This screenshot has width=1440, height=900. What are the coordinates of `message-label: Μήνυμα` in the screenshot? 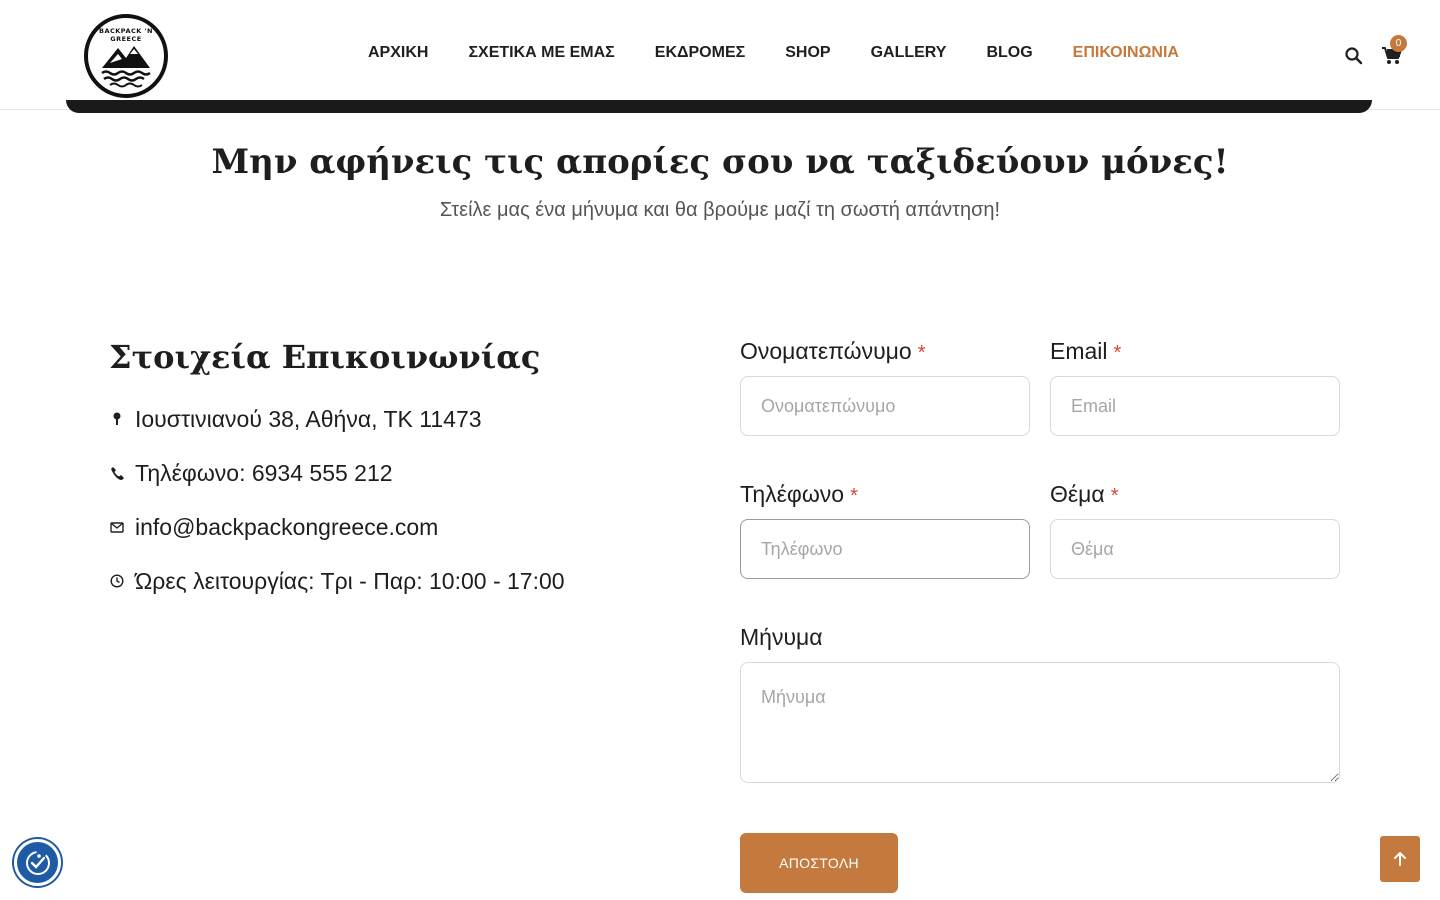 It's located at (781, 637).